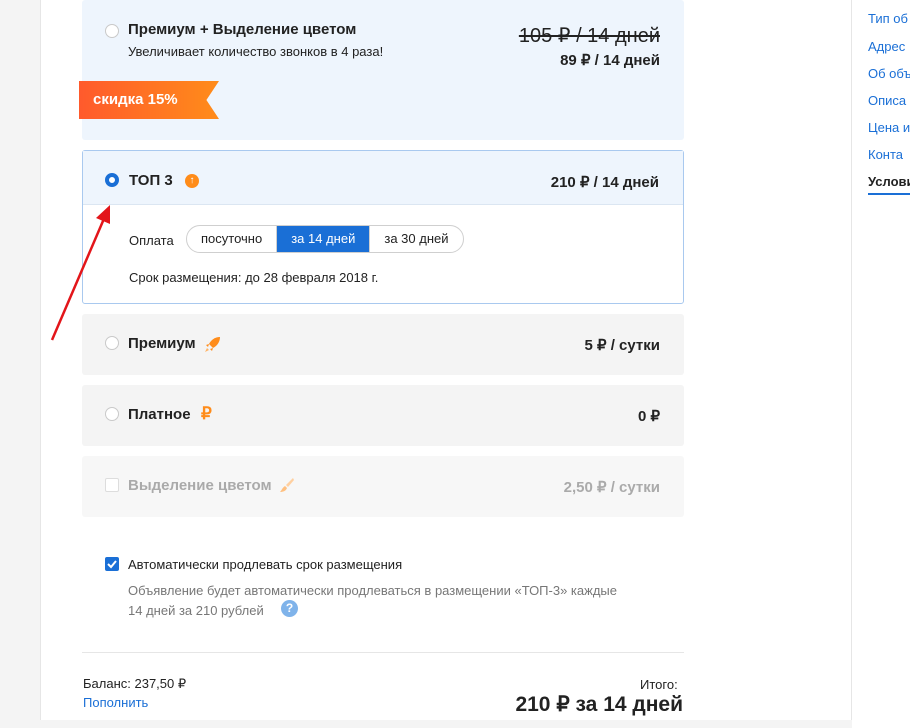  I want to click on period-30-days: за 30 дней, so click(415, 239).